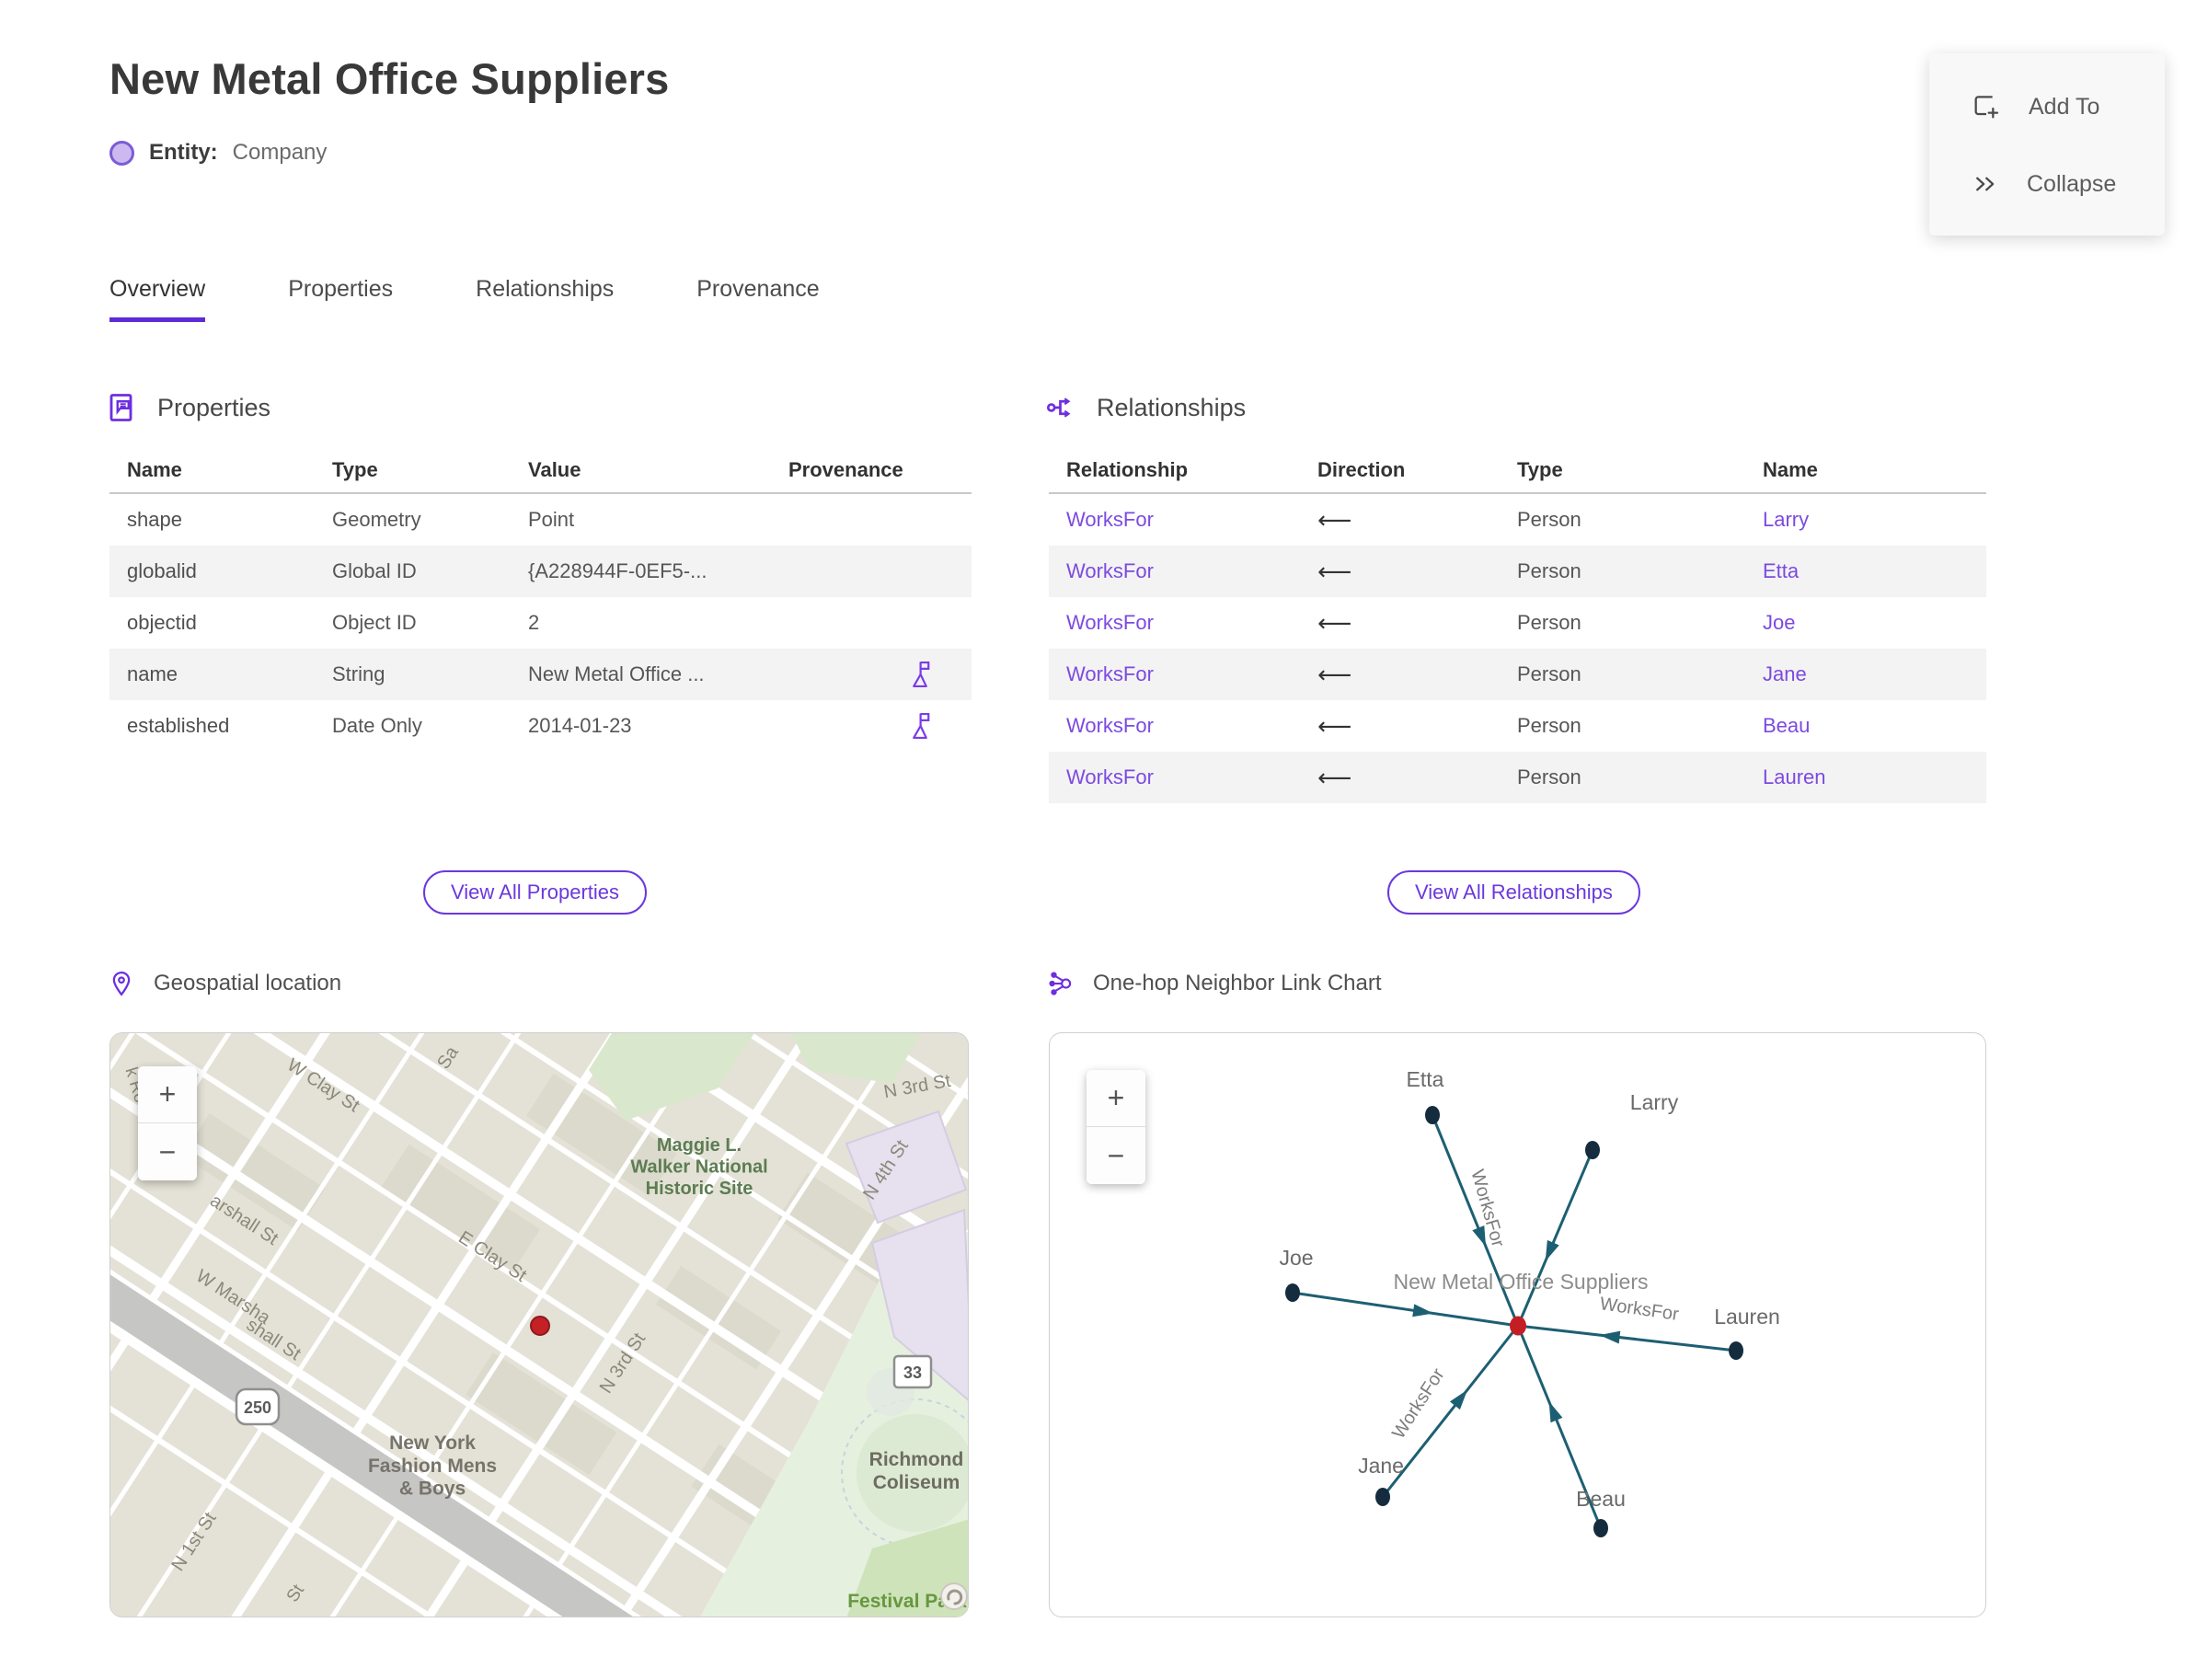  Describe the element at coordinates (374, 570) in the screenshot. I see `property-type: Global ID` at that location.